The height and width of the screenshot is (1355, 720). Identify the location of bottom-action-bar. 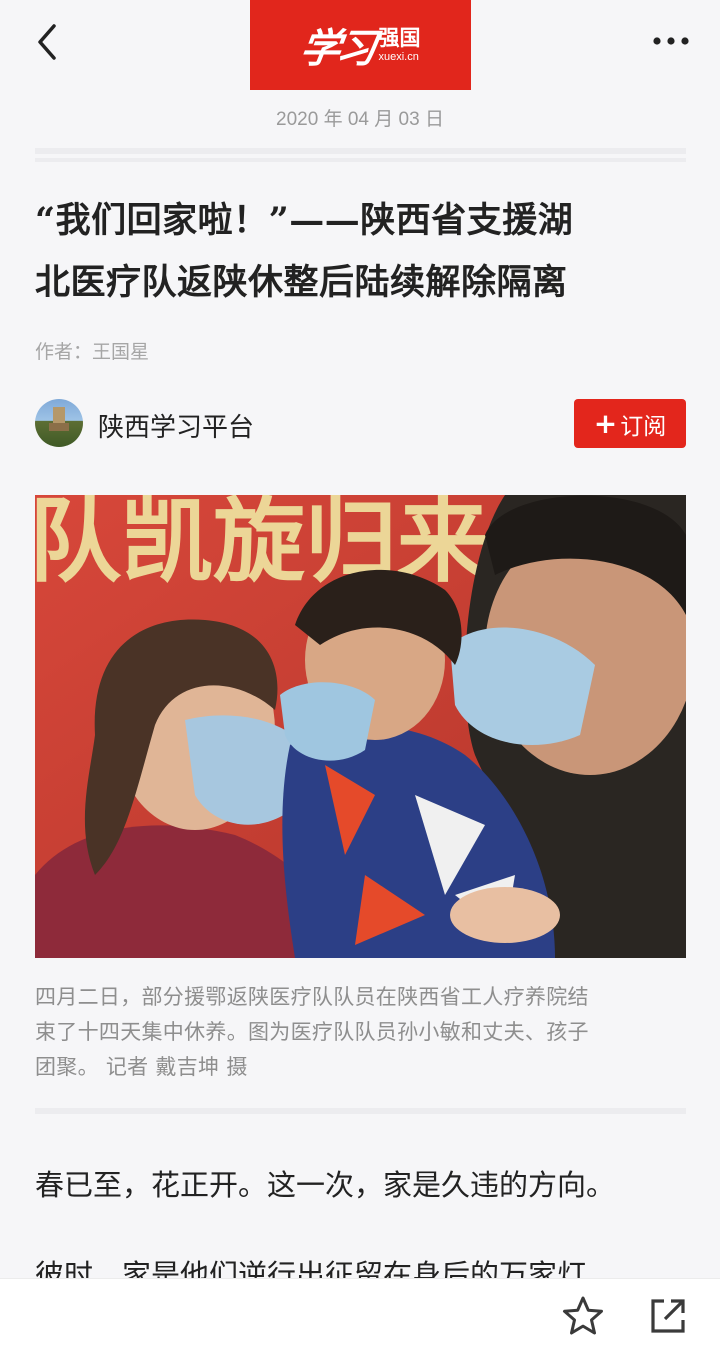
(360, 1316).